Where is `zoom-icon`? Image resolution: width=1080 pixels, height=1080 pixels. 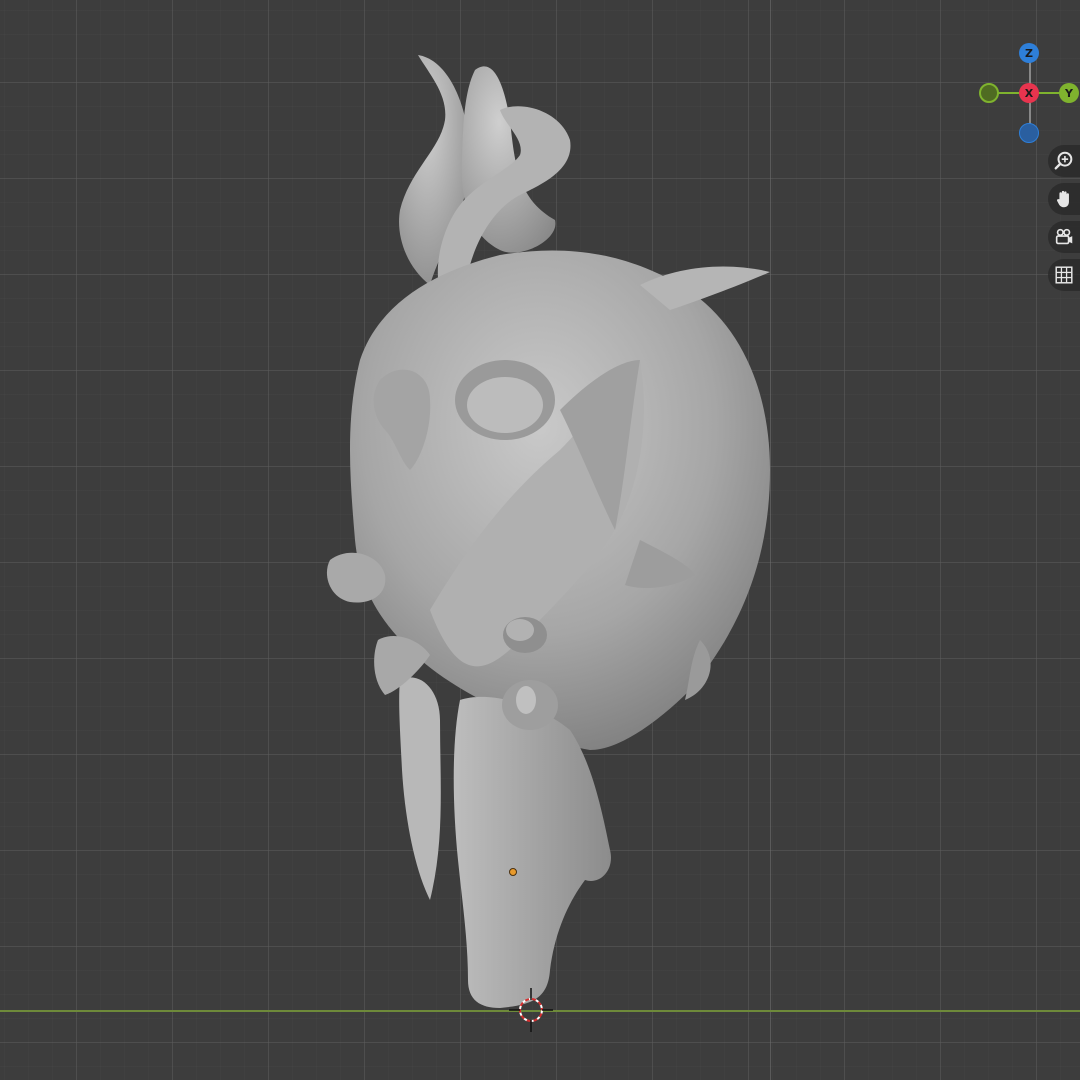 zoom-icon is located at coordinates (1063, 160).